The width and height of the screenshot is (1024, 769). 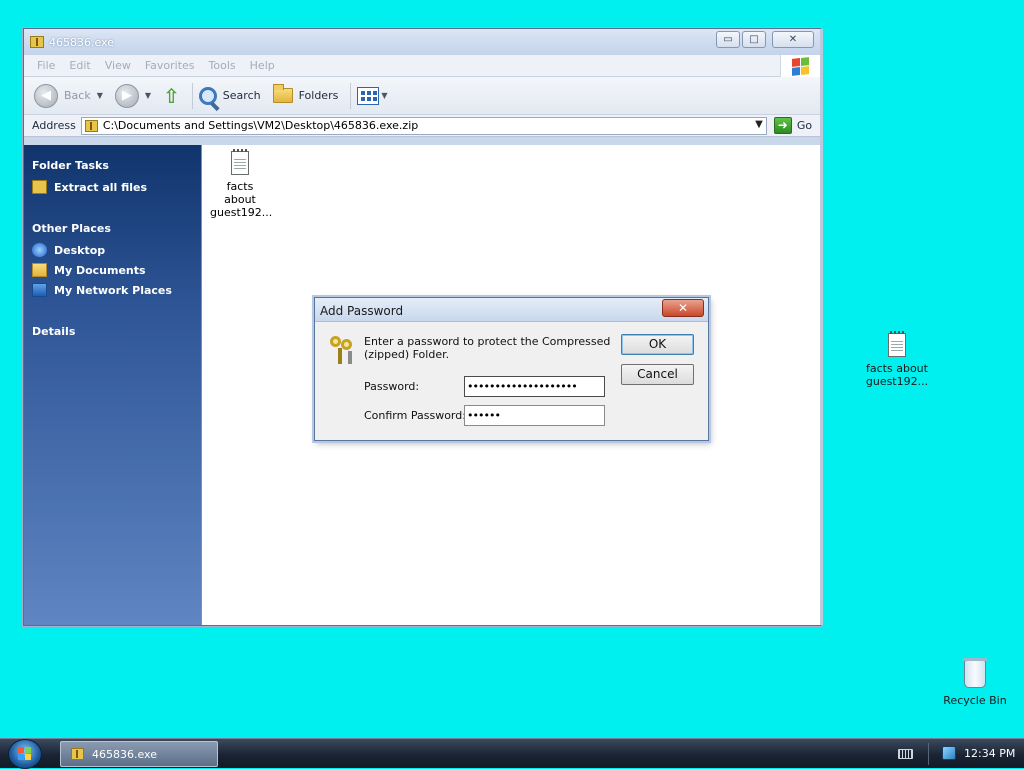 What do you see at coordinates (39, 250) in the screenshot?
I see `desktop-icon` at bounding box center [39, 250].